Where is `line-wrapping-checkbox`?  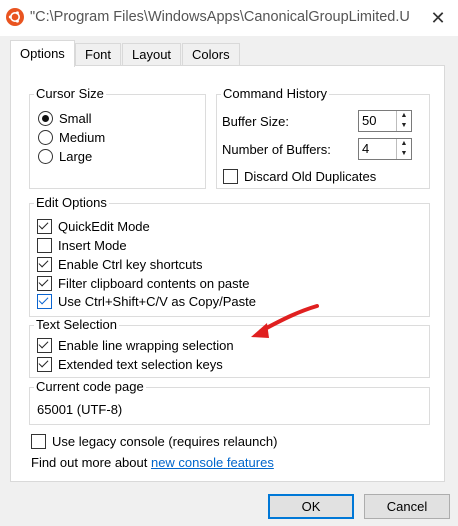 line-wrapping-checkbox is located at coordinates (44, 345).